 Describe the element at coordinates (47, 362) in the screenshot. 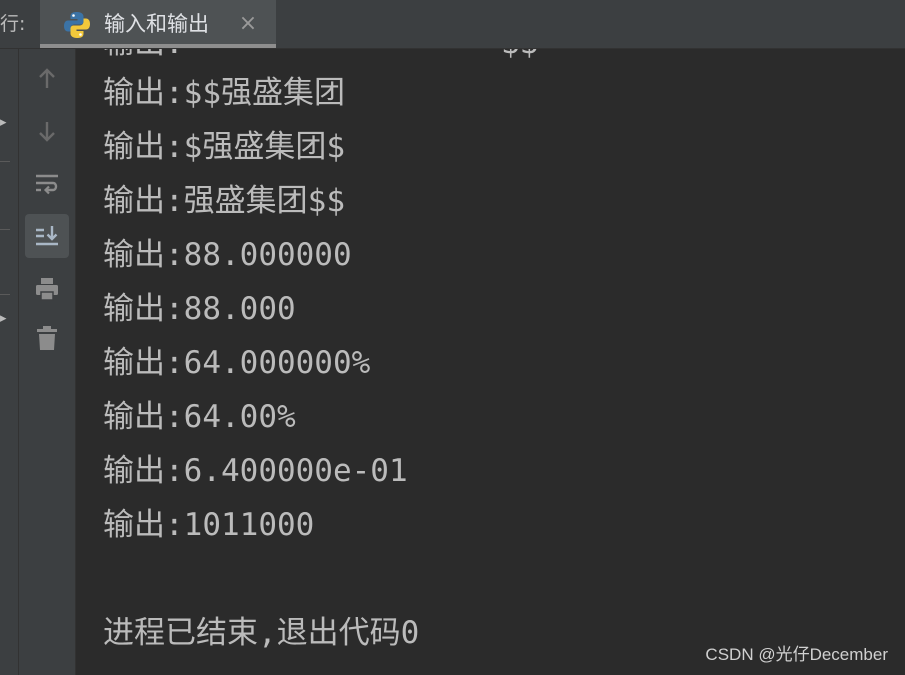

I see `console-toolbar` at that location.